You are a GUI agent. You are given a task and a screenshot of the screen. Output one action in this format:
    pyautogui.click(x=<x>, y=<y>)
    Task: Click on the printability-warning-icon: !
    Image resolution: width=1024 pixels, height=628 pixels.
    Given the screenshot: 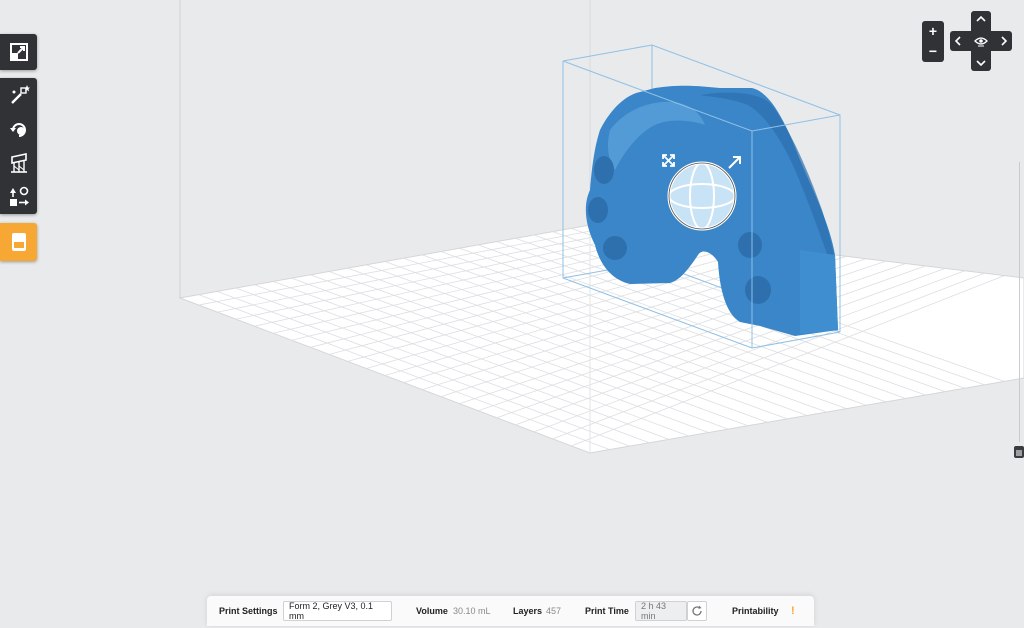 What is the action you would take?
    pyautogui.click(x=793, y=611)
    